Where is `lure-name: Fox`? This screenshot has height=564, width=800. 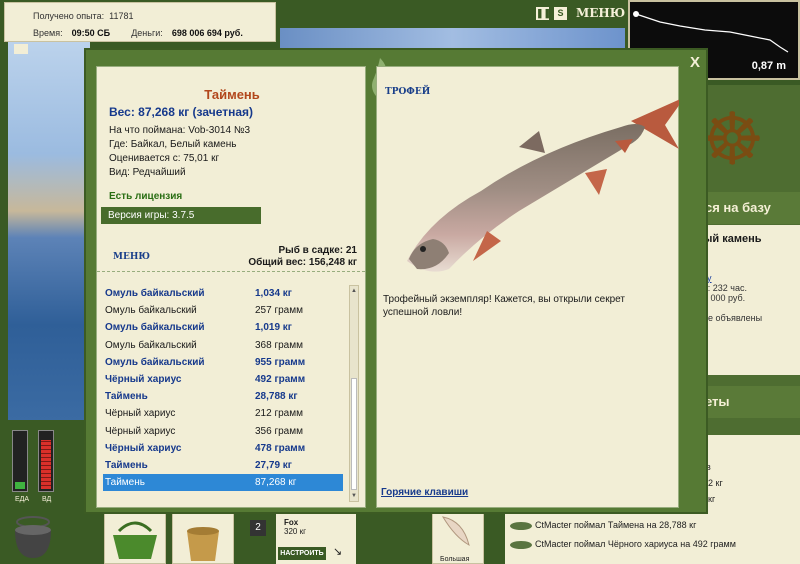 lure-name: Fox is located at coordinates (291, 522).